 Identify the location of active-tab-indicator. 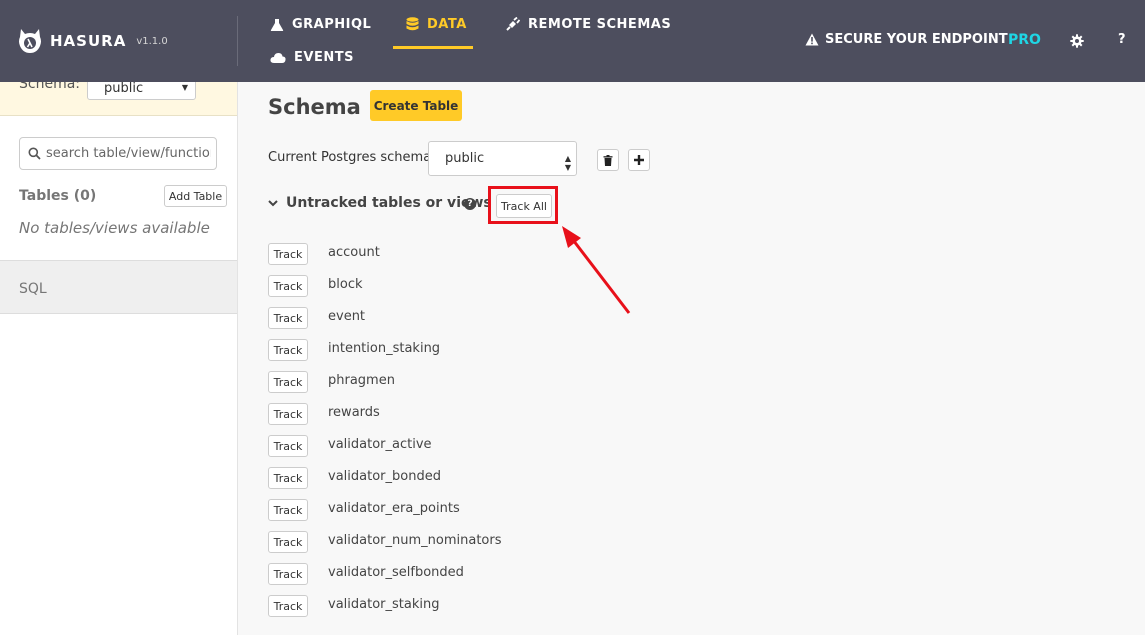
(433, 47).